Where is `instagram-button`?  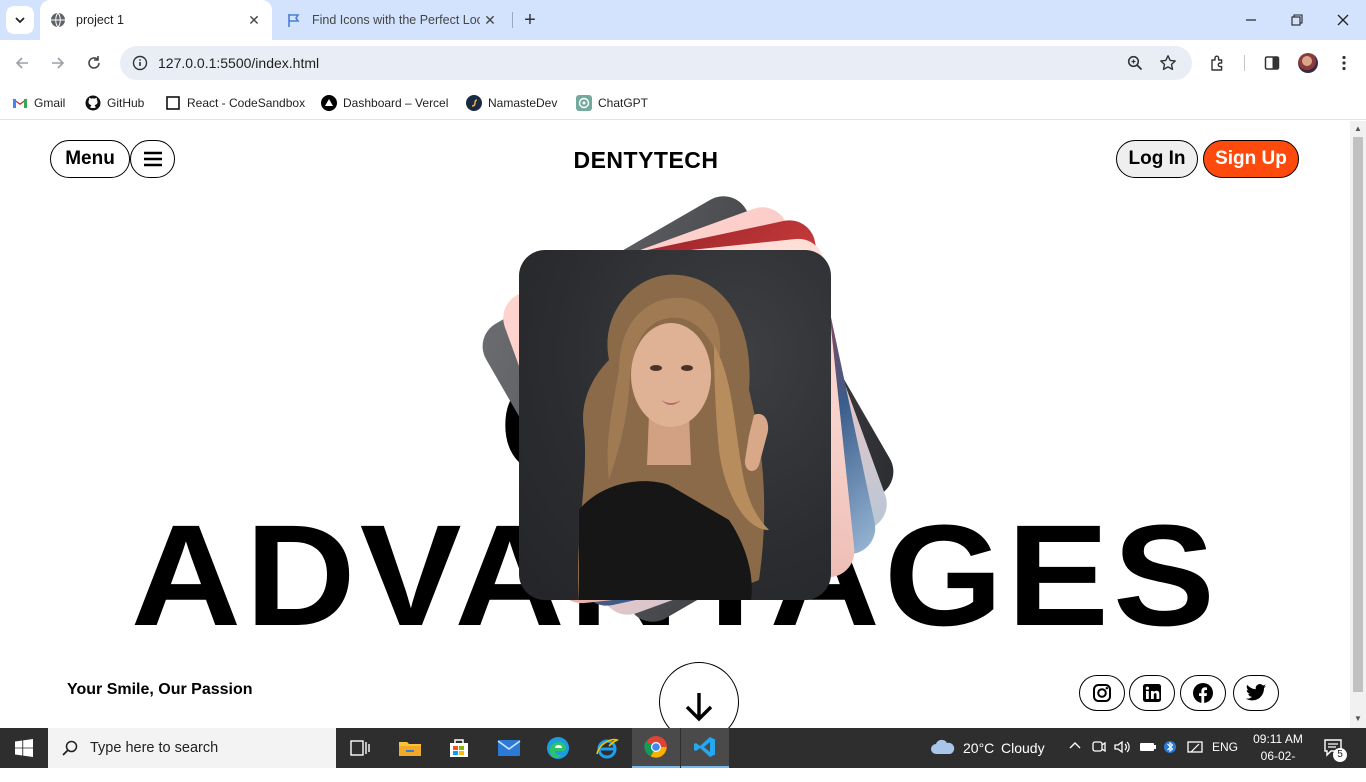
instagram-button is located at coordinates (1102, 693).